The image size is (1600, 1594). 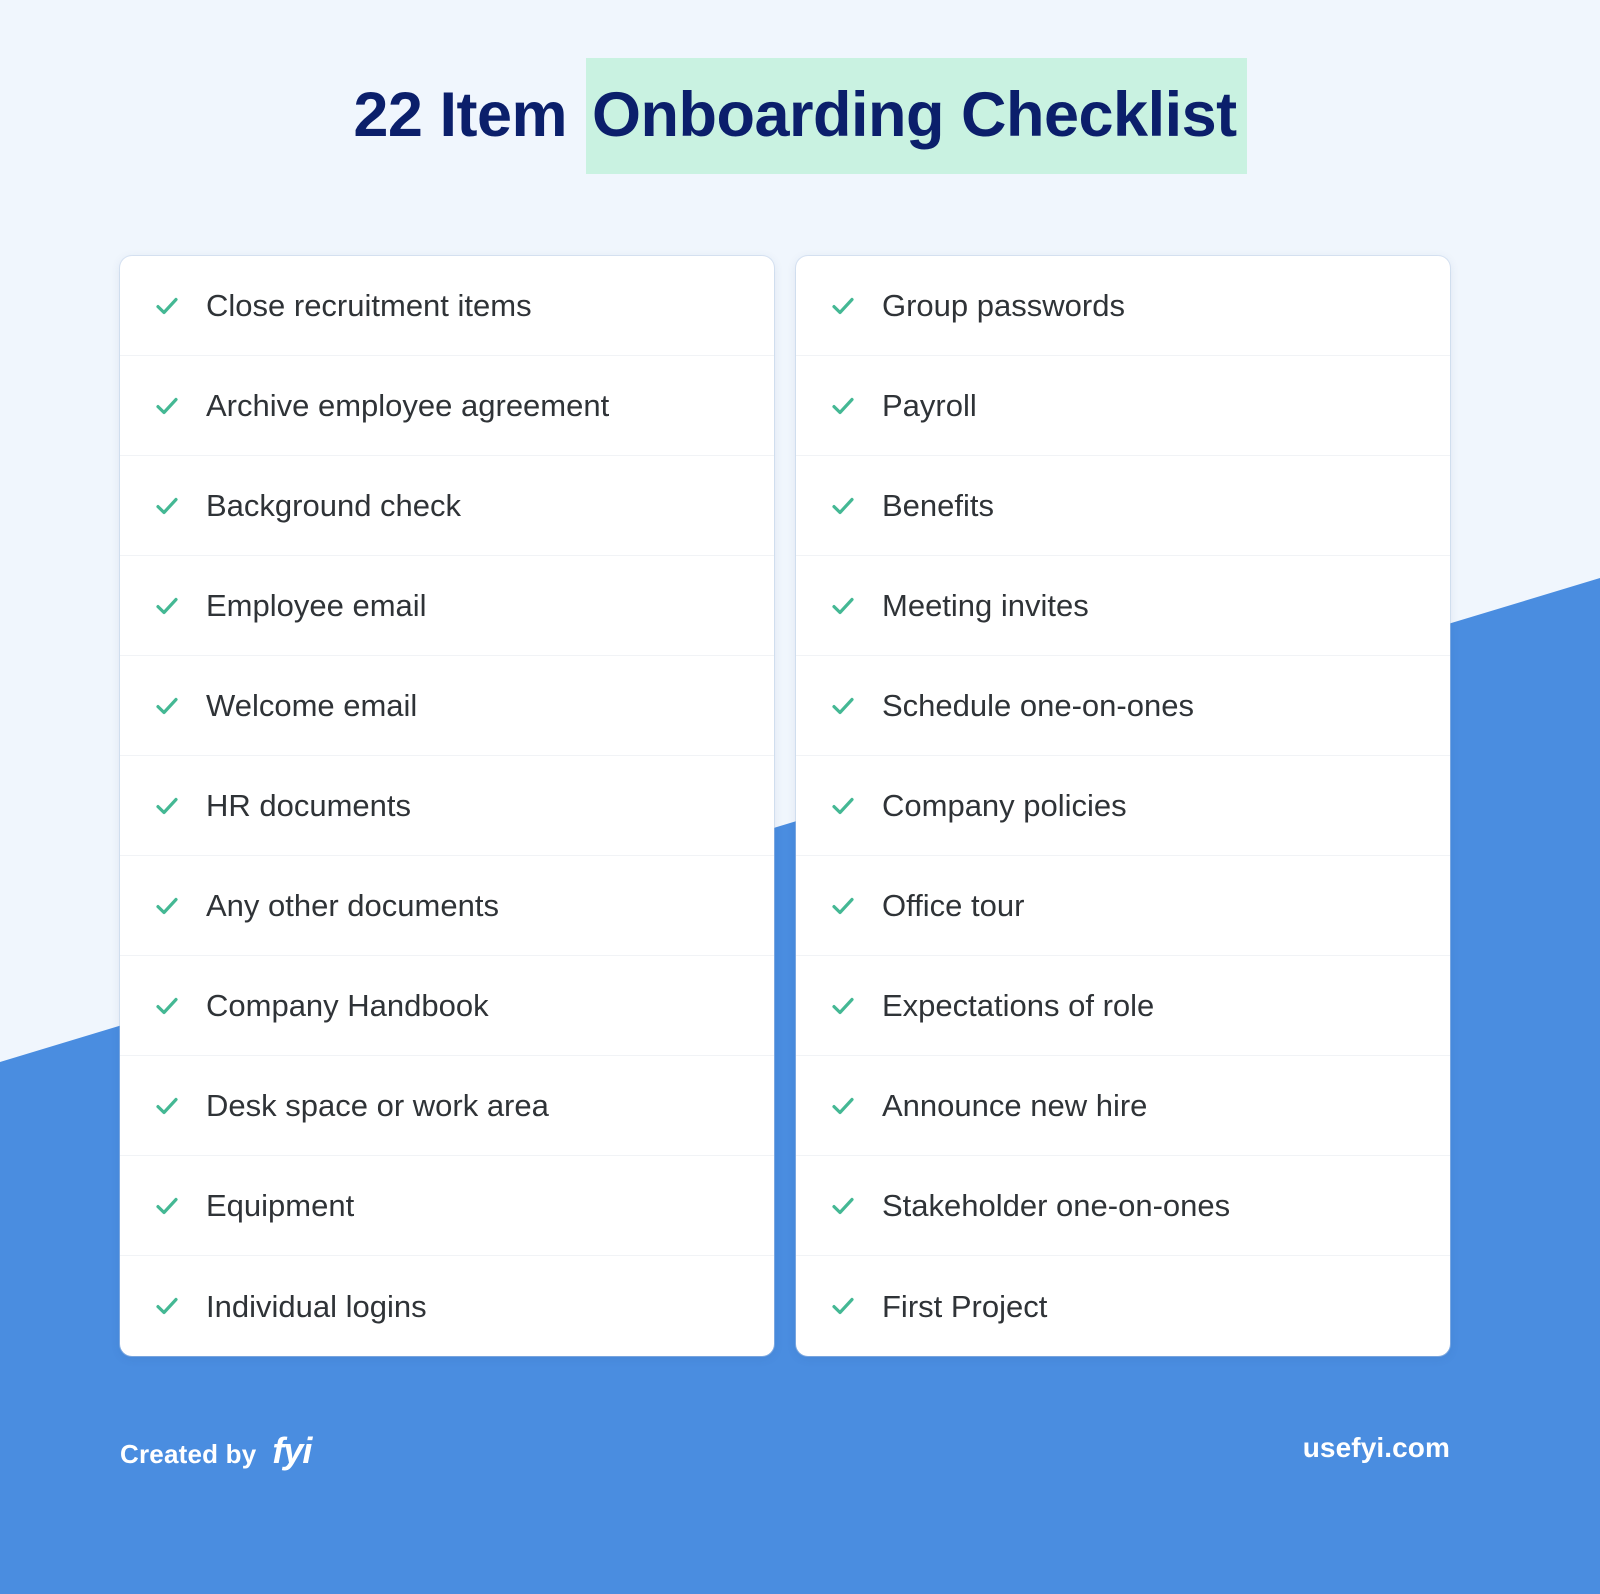 I want to click on checklist-item: Expectations of role, so click(x=1123, y=1006).